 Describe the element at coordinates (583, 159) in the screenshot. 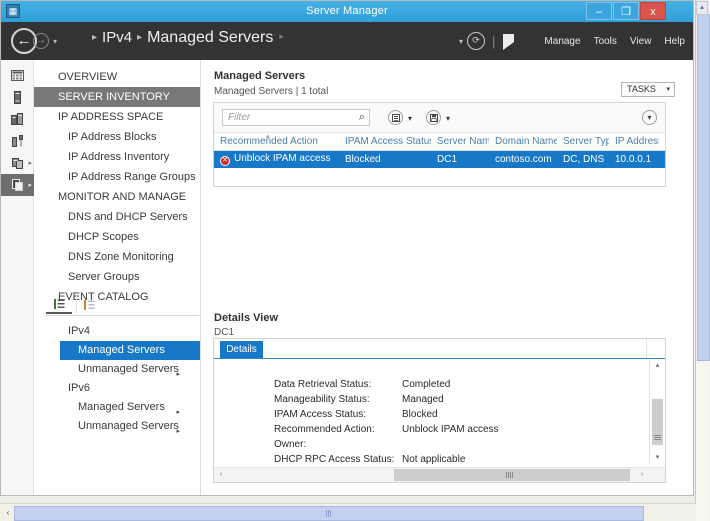

I see `cell-server-type: DC, DNS` at that location.